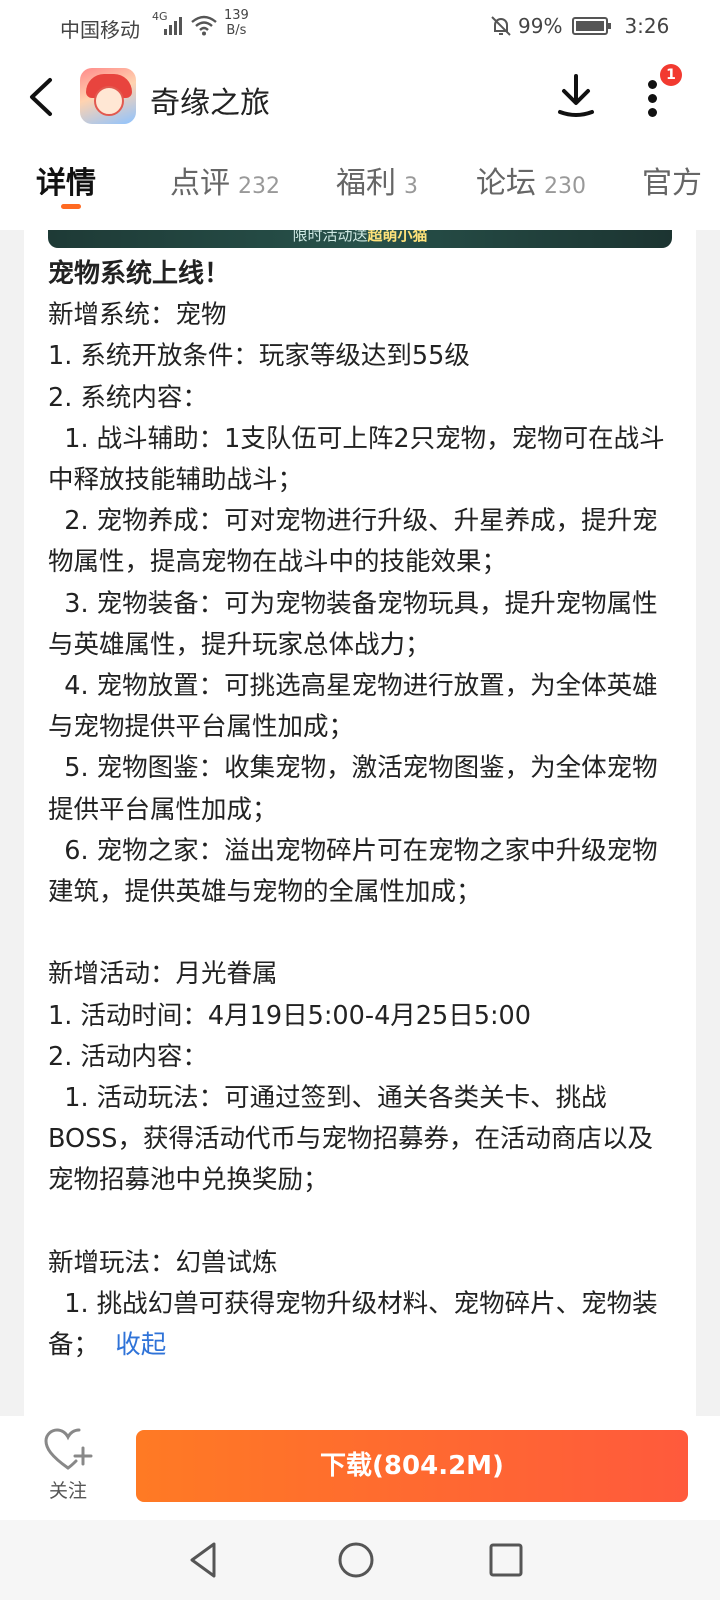 This screenshot has height=1600, width=720. Describe the element at coordinates (356, 459) in the screenshot. I see `article-line: 1. 战斗辅助：1支队伍可上阵2只宠物，宠物可在战斗中释放技能辅助战斗；` at that location.